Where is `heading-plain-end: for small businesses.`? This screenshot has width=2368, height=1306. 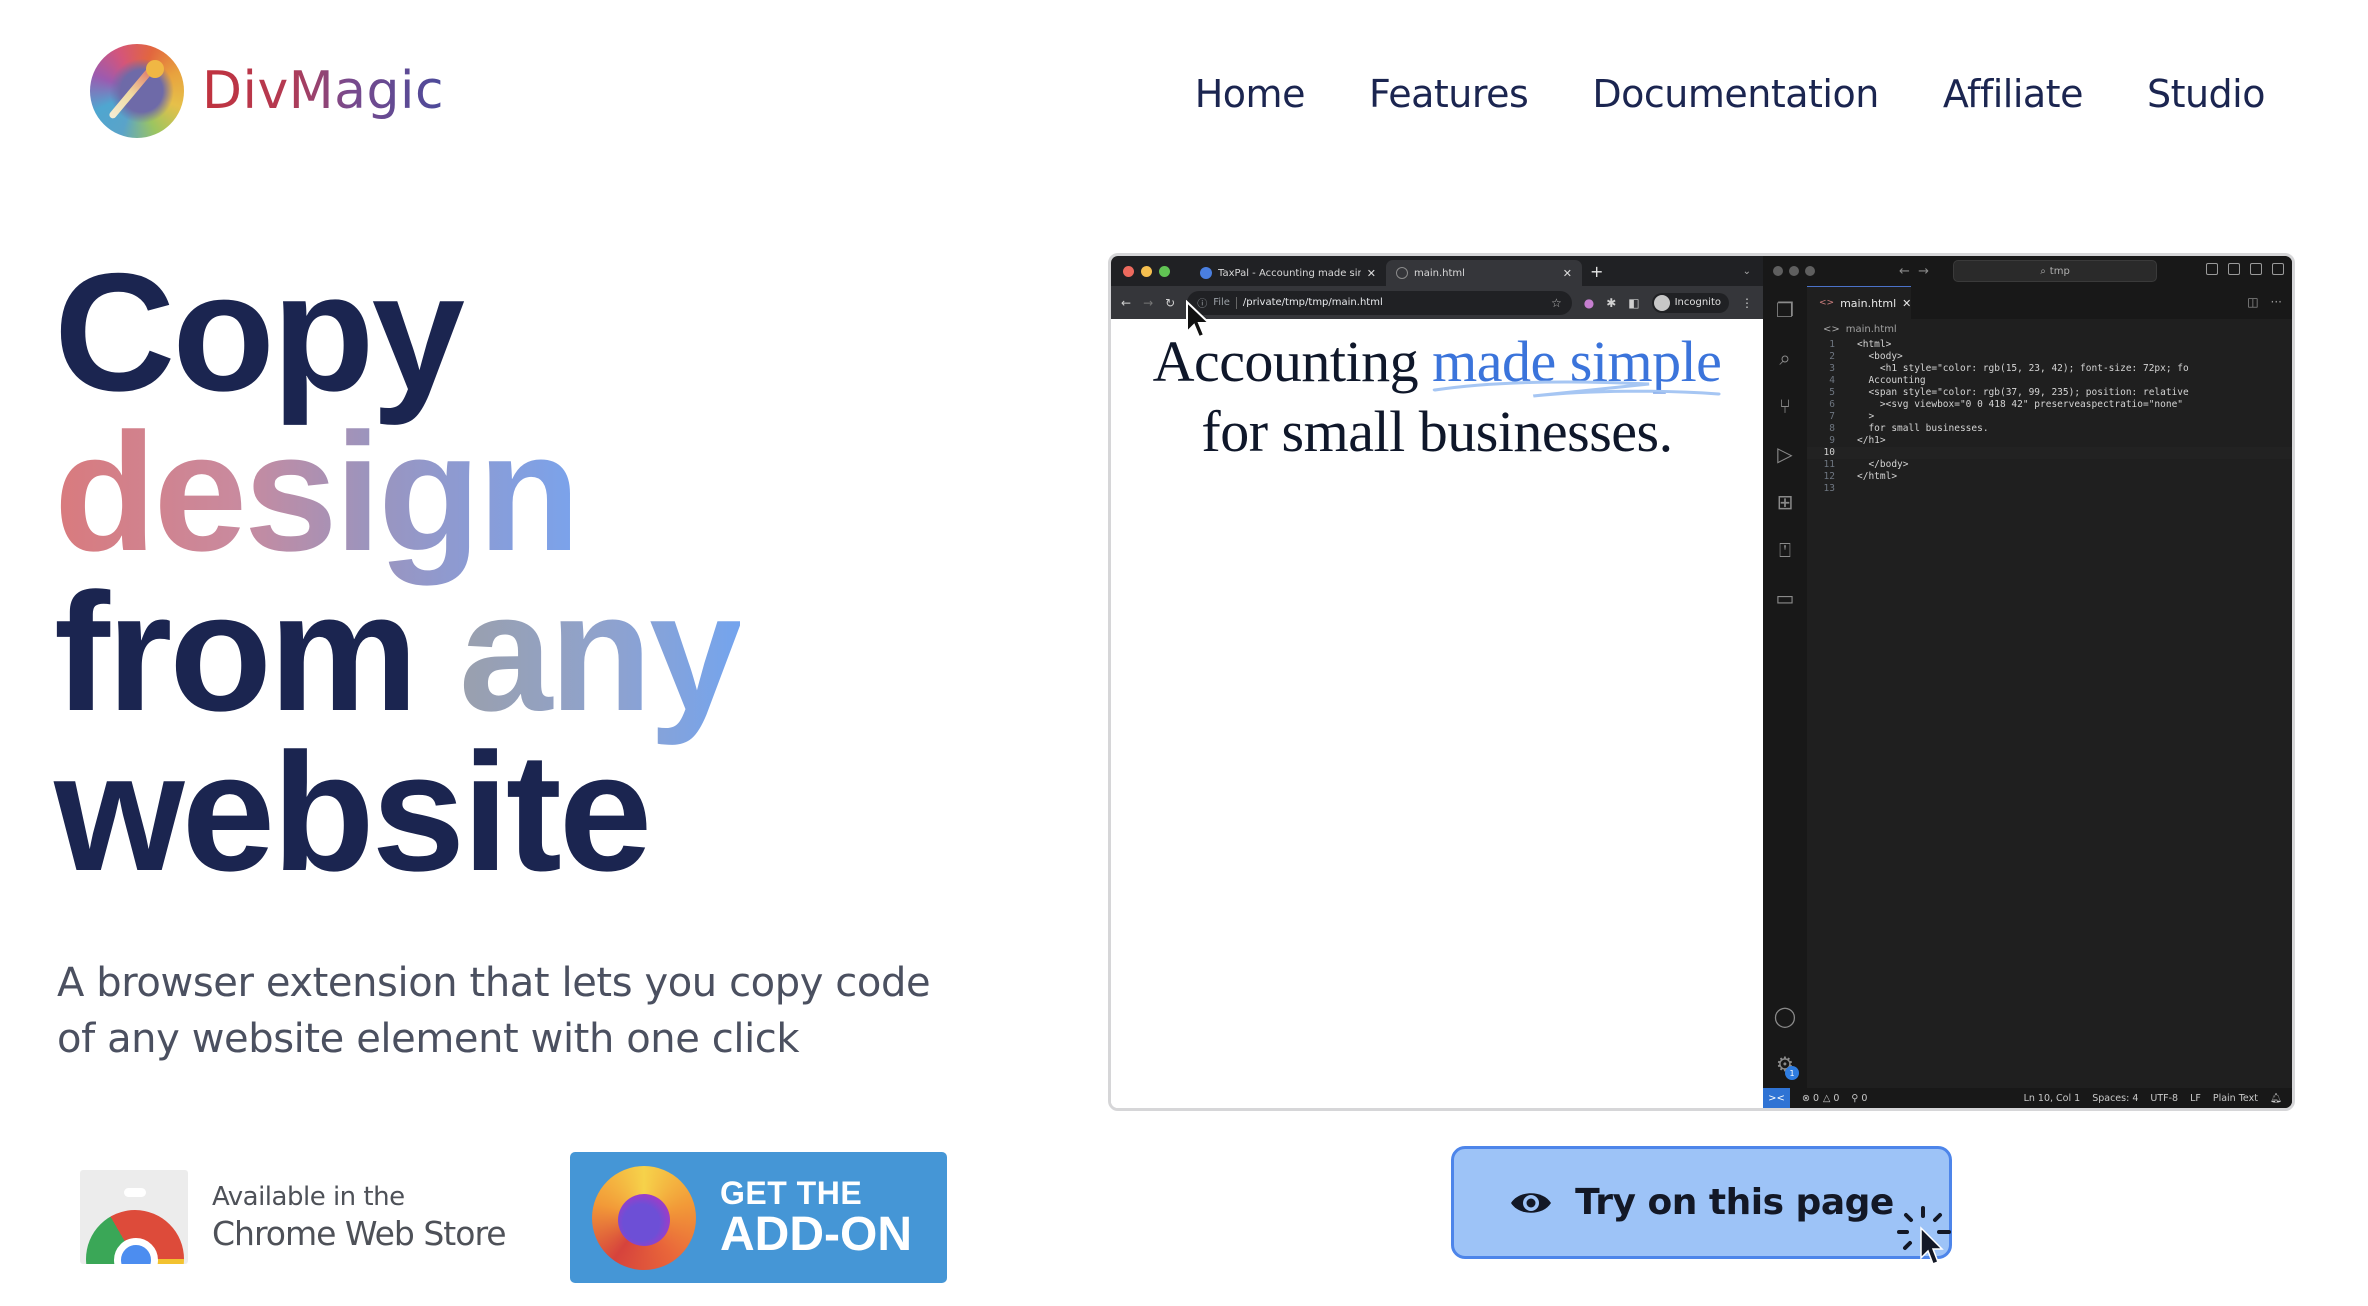
heading-plain-end: for small businesses. is located at coordinates (1437, 431).